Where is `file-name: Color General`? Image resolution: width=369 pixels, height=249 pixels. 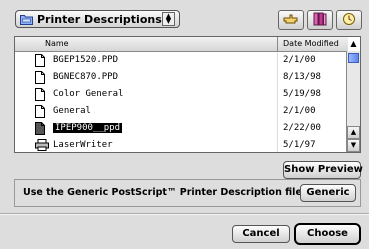
file-name: Color General is located at coordinates (88, 94).